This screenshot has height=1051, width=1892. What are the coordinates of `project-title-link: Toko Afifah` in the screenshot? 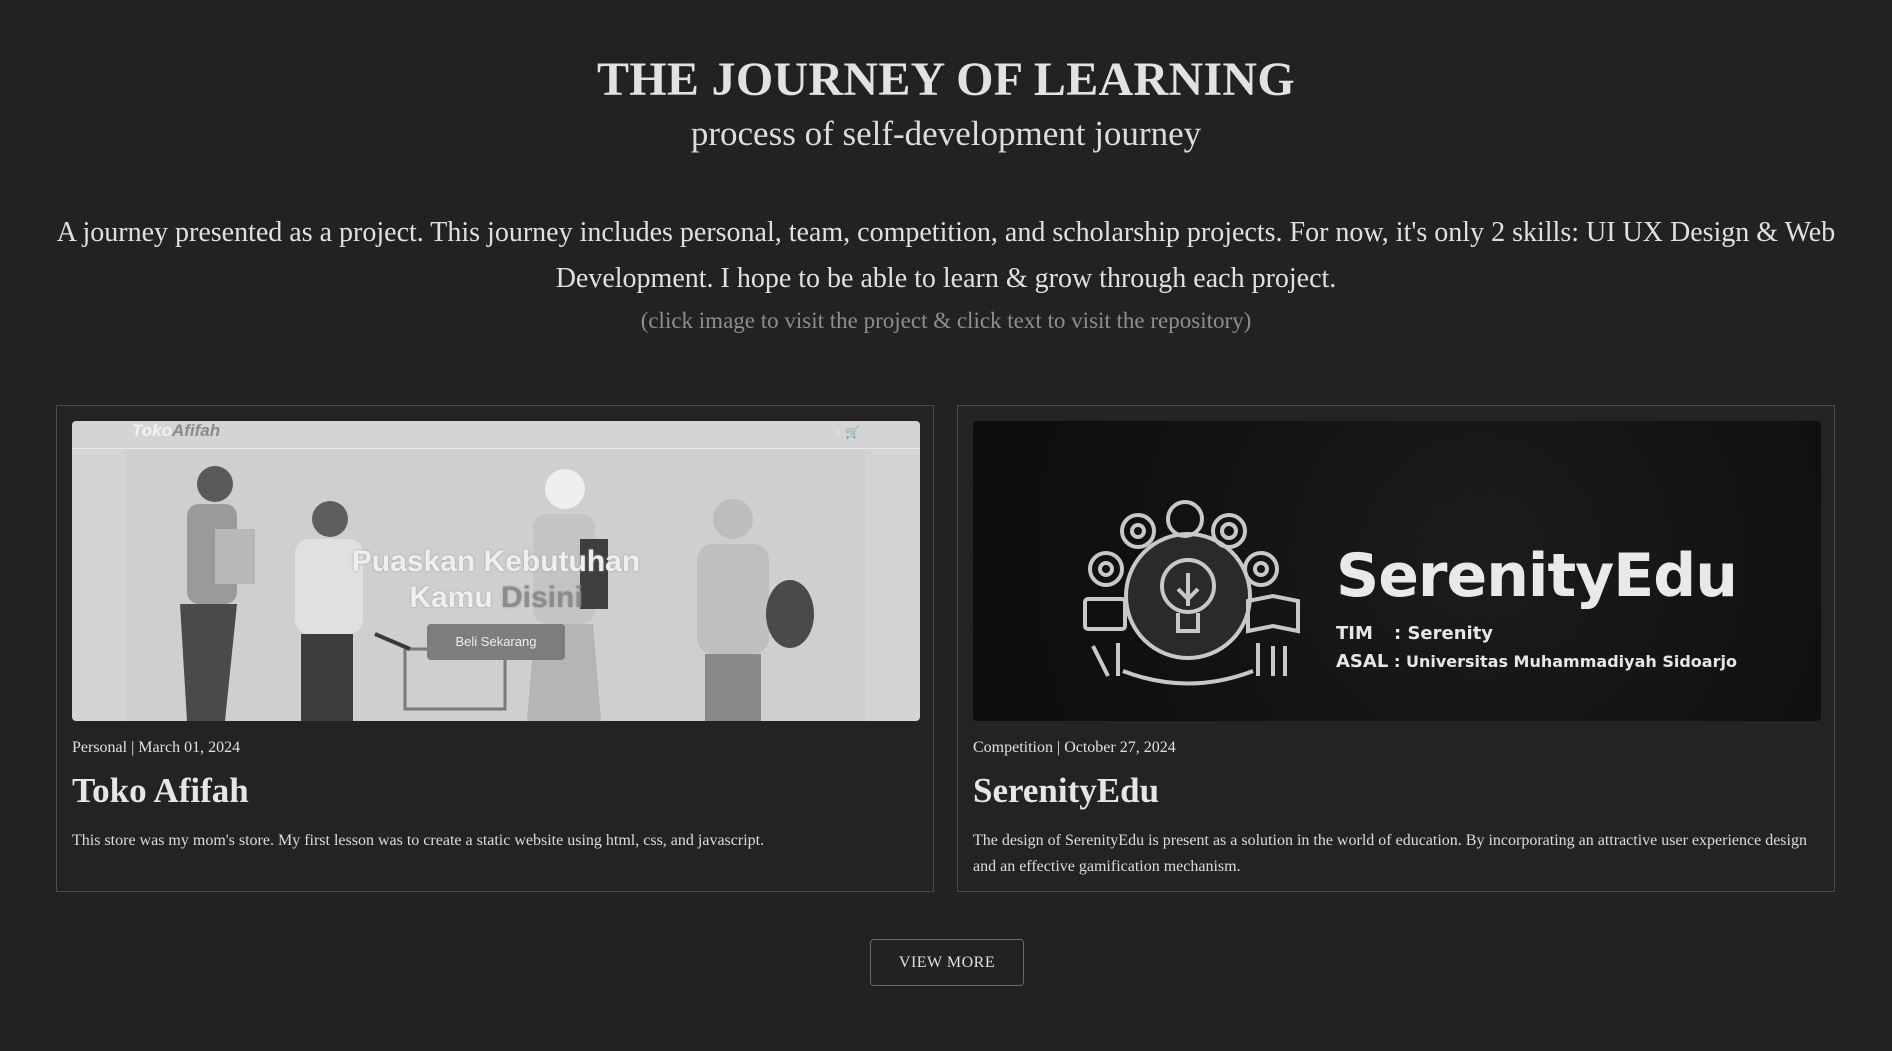 It's located at (160, 791).